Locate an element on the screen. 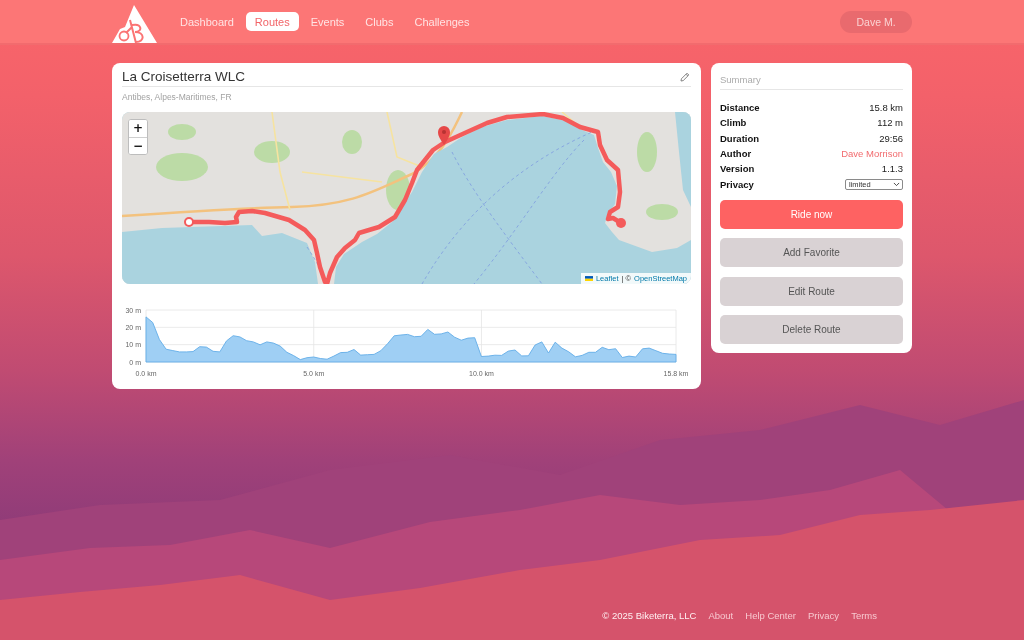  summary-value: 29:56 is located at coordinates (891, 138).